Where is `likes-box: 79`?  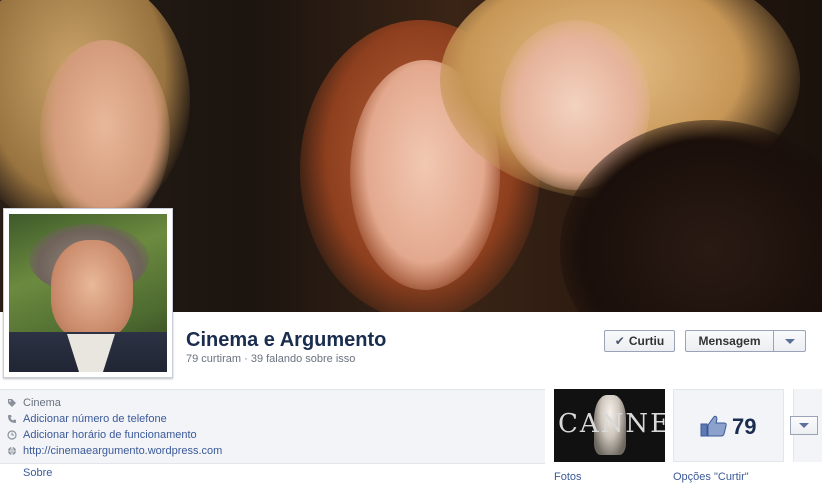
likes-box: 79 is located at coordinates (728, 425).